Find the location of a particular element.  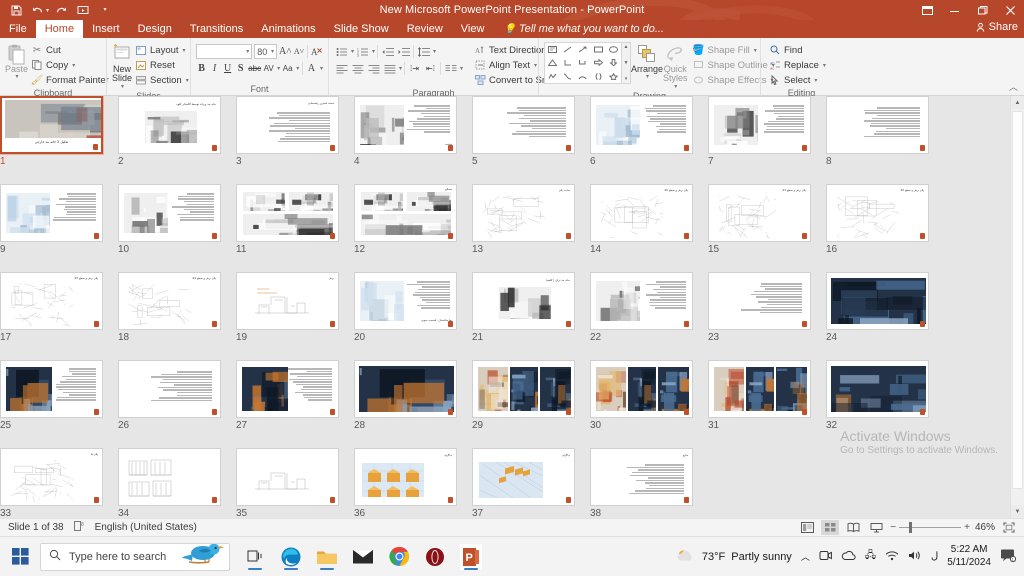

slide-thumbnail-29: 29 is located at coordinates (523, 395).